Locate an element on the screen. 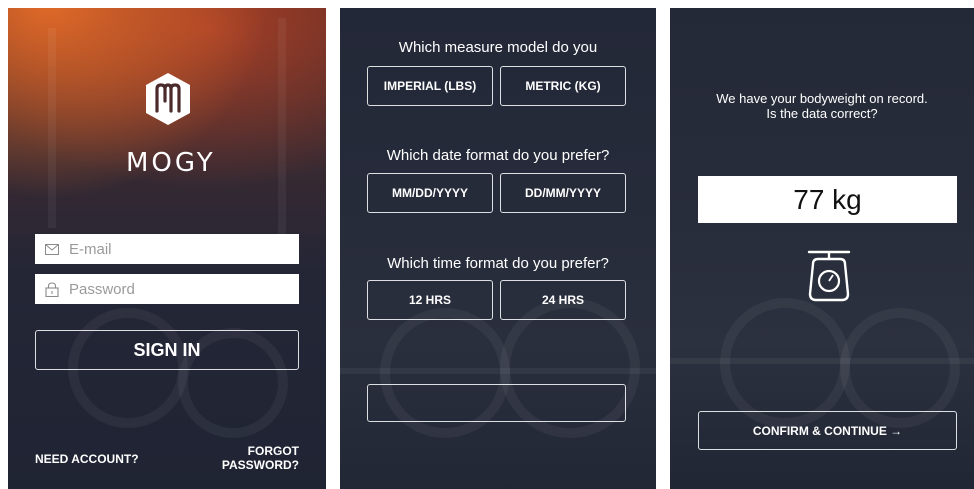 This screenshot has height=489, width=974. sign-in-button: SIGN IN is located at coordinates (167, 350).